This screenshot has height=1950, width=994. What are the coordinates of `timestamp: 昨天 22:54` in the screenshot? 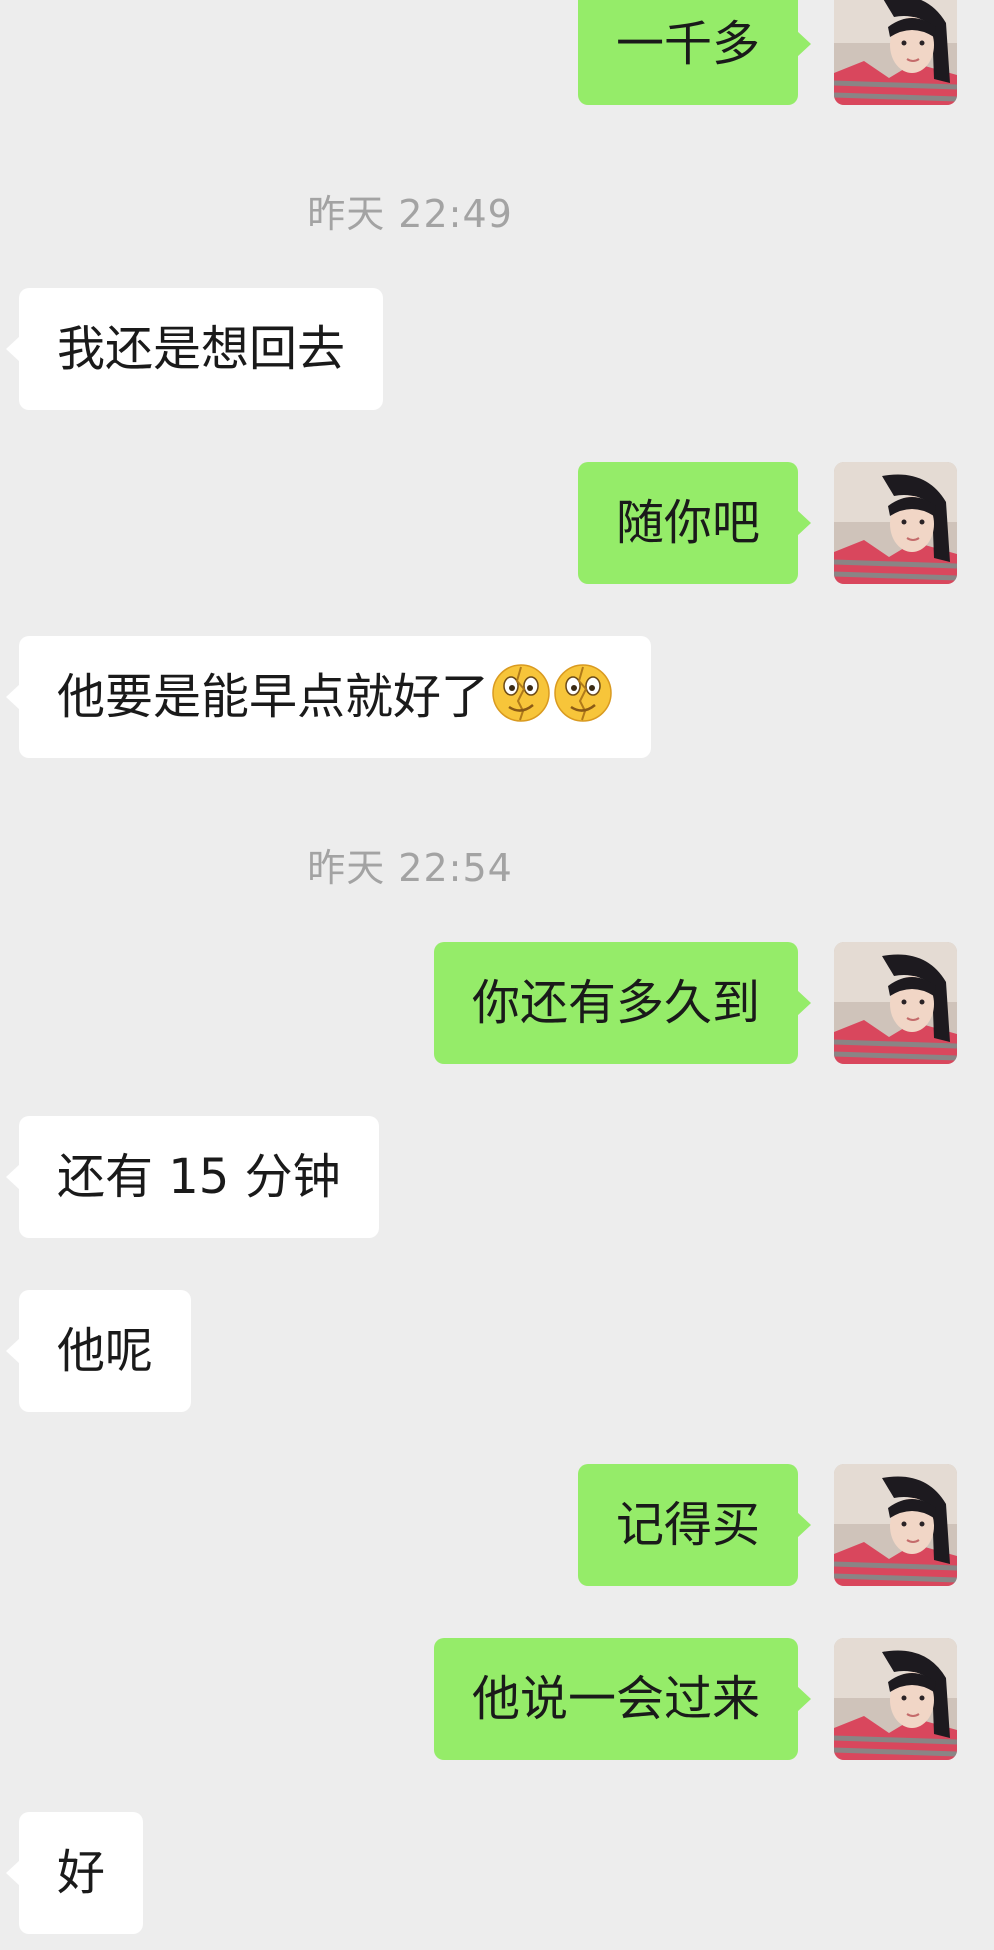 It's located at (410, 868).